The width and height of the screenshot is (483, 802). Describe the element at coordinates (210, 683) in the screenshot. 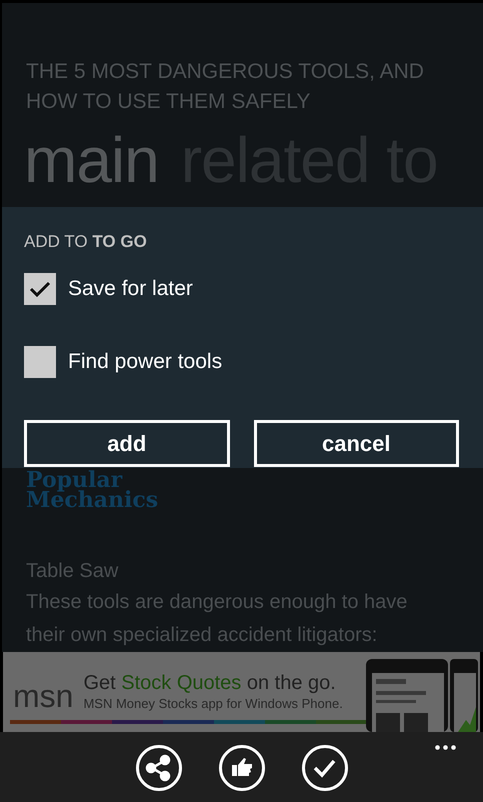

I see `ad-headline: Get Stock Quotes on the go.` at that location.